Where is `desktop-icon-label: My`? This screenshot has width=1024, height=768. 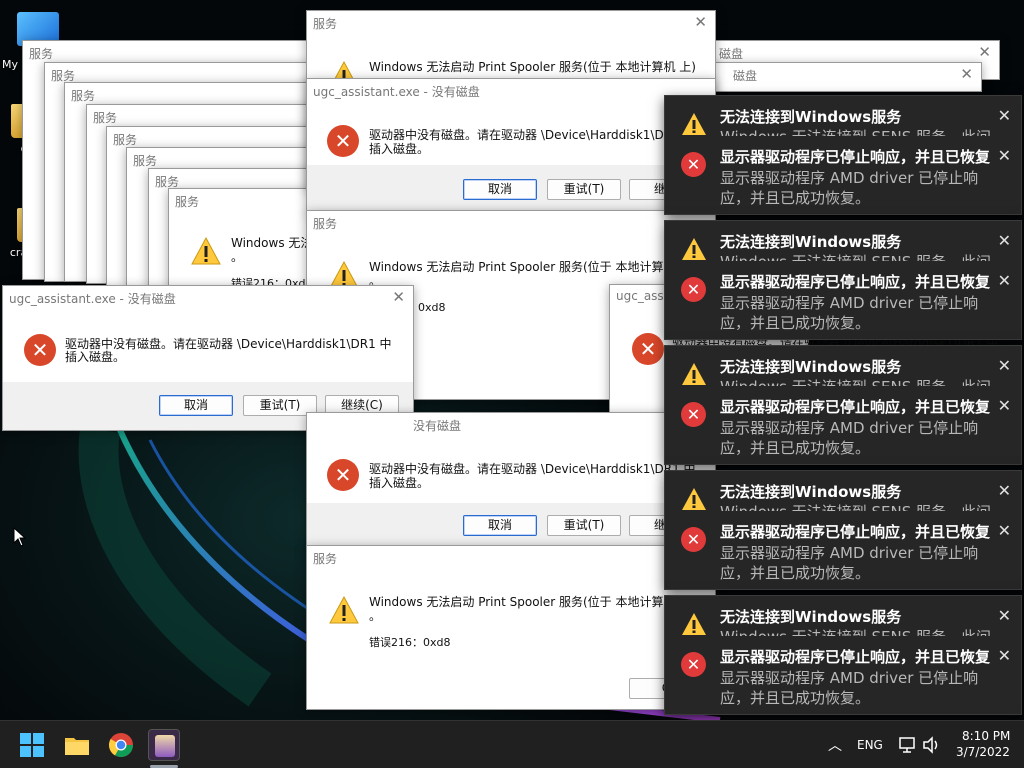 desktop-icon-label: My is located at coordinates (10, 64).